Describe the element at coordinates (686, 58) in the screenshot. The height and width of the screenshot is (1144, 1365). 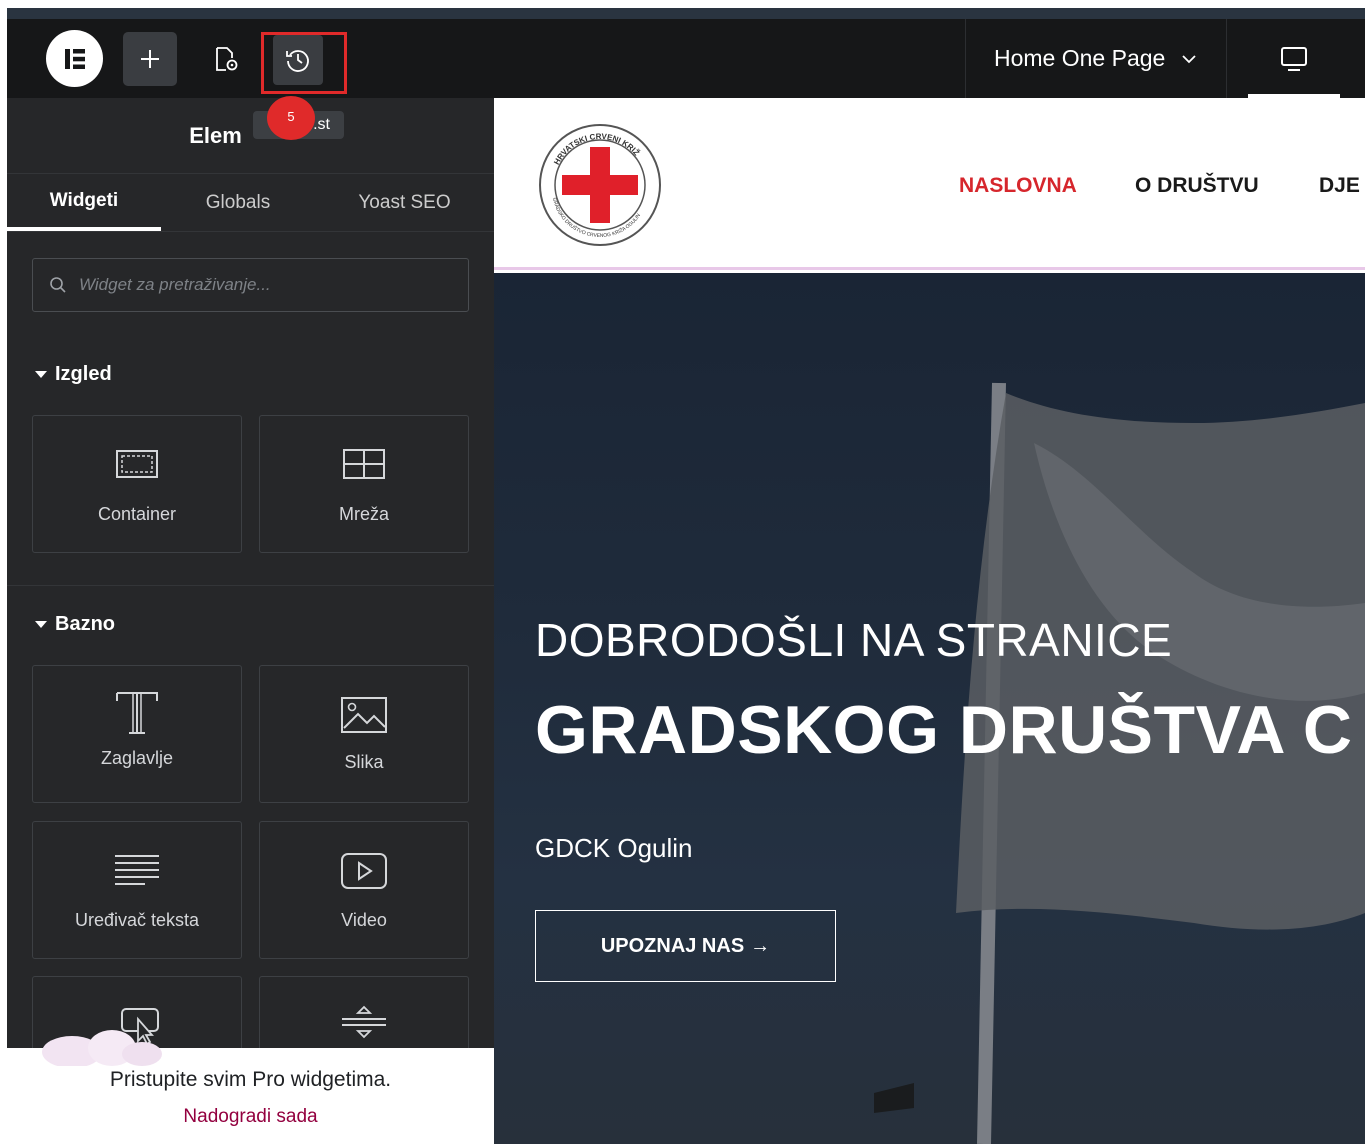
I see `editor-topbar: Home One Page` at that location.